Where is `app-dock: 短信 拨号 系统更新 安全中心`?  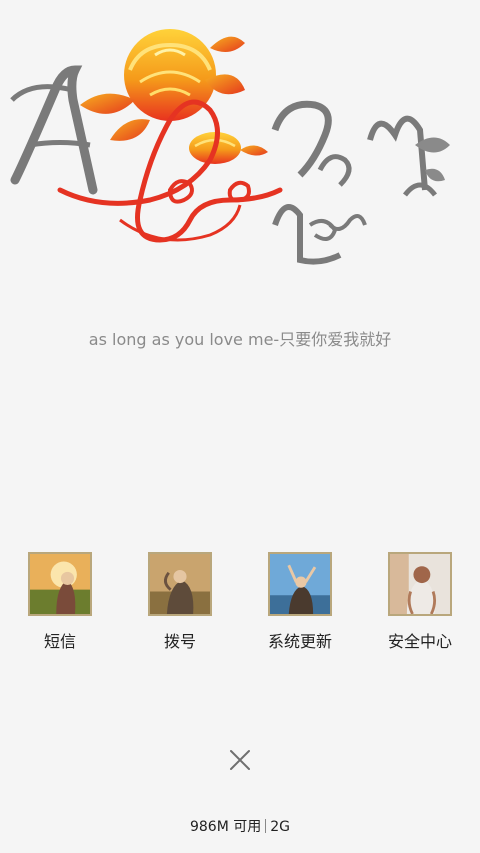 app-dock: 短信 拨号 系统更新 安全中心 is located at coordinates (240, 607).